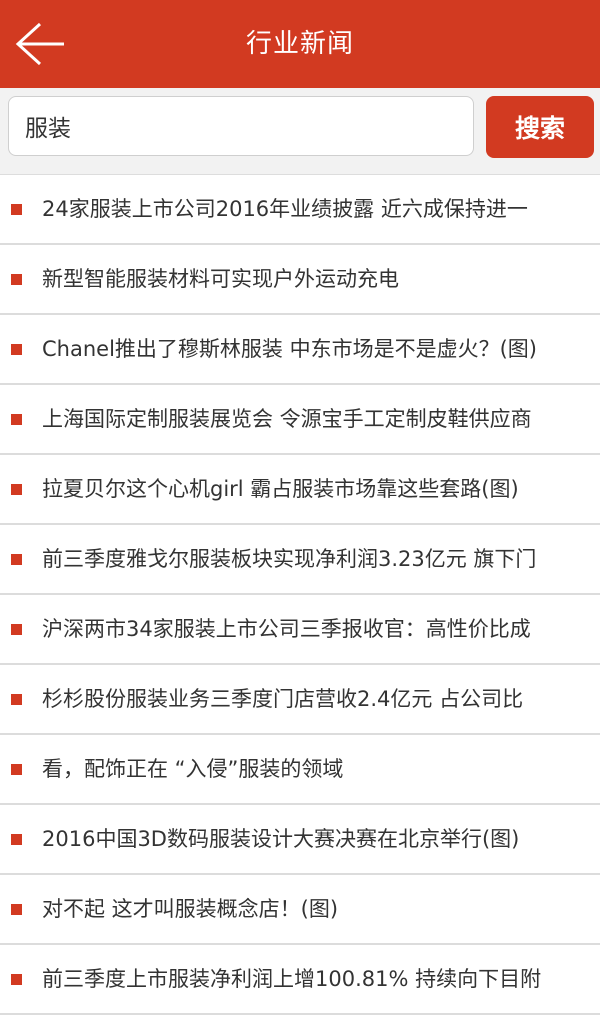 The image size is (600, 1015). I want to click on app-header: 行业新闻, so click(300, 44).